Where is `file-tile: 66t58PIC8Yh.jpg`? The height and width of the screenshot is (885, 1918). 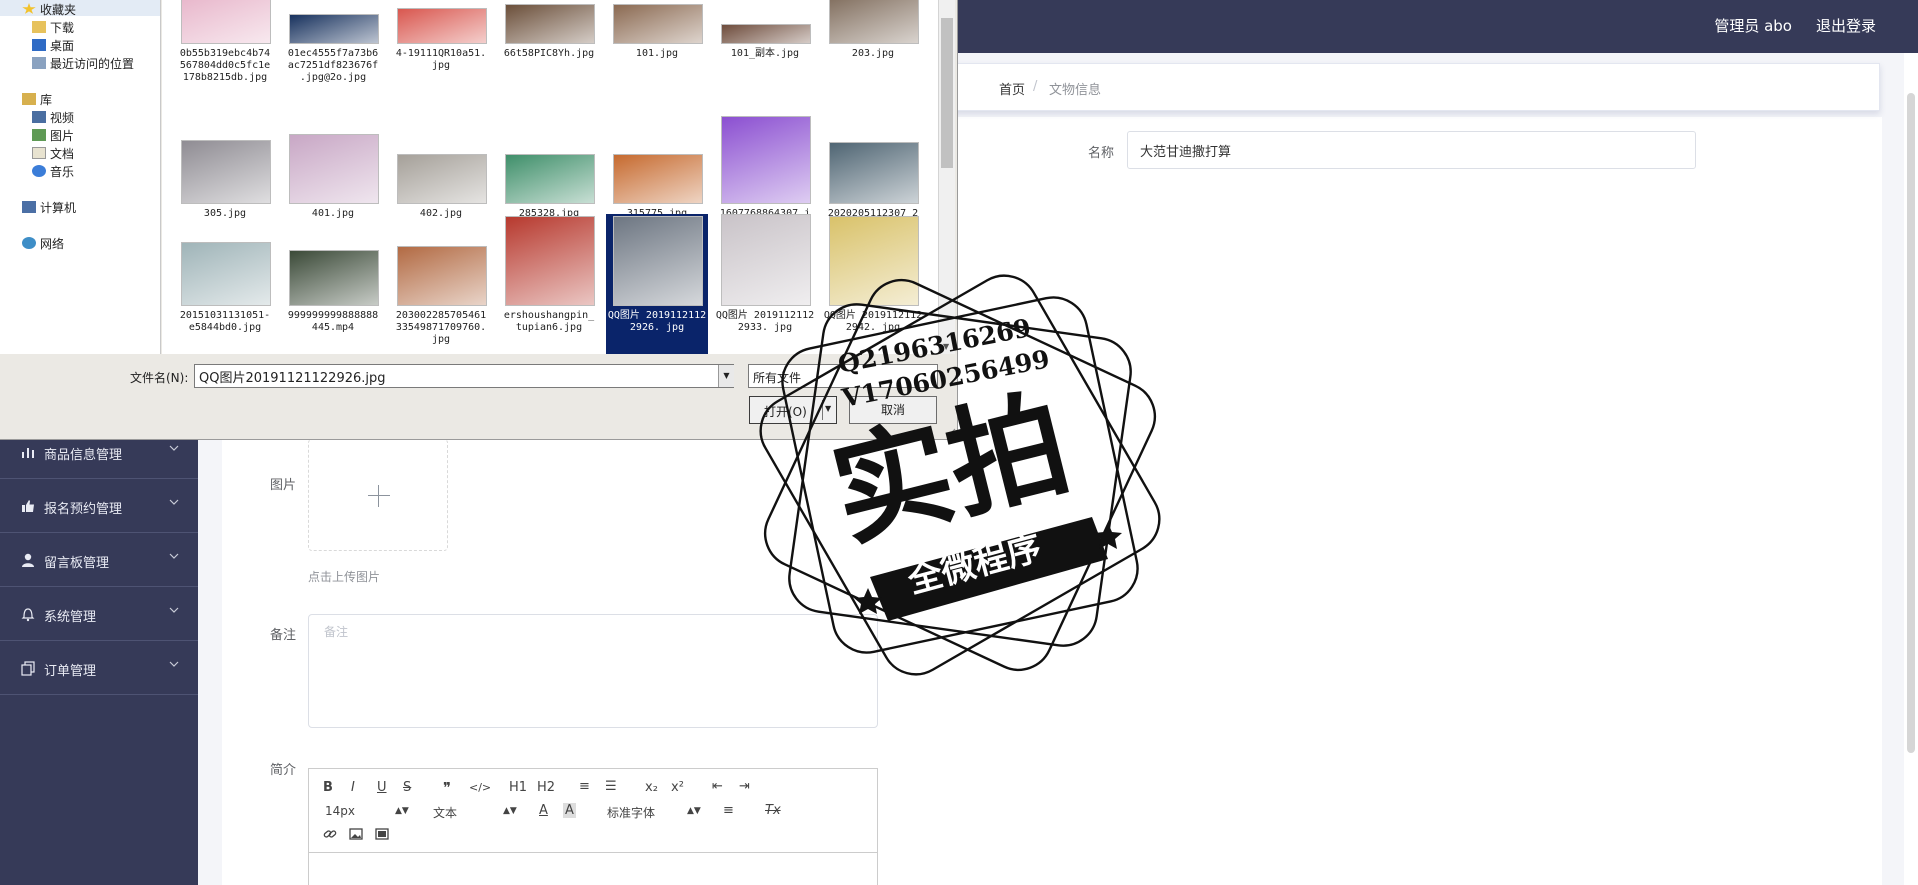
file-tile: 66t58PIC8Yh.jpg is located at coordinates (549, 47).